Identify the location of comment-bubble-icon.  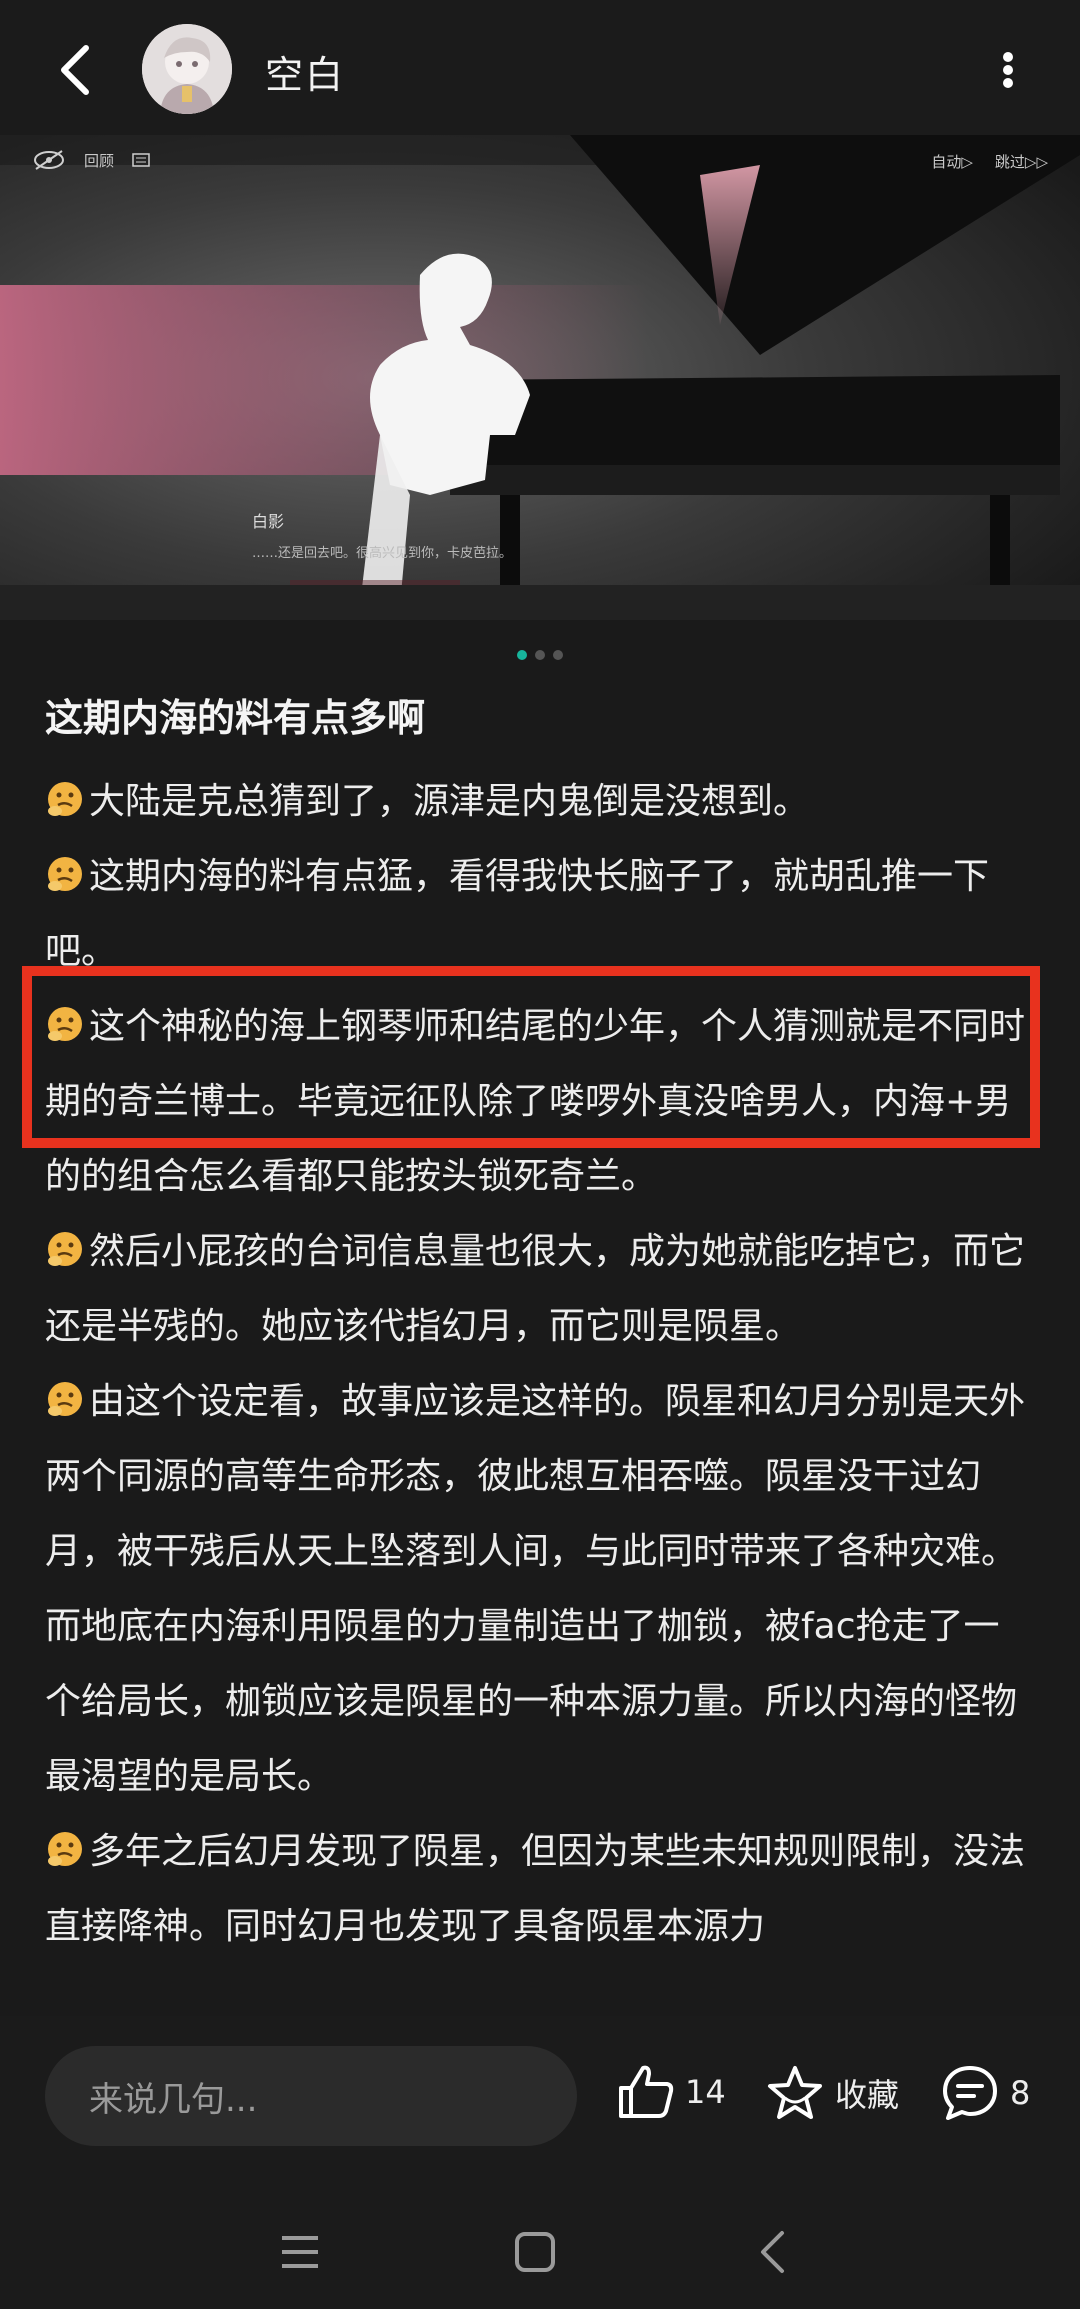
(970, 2093).